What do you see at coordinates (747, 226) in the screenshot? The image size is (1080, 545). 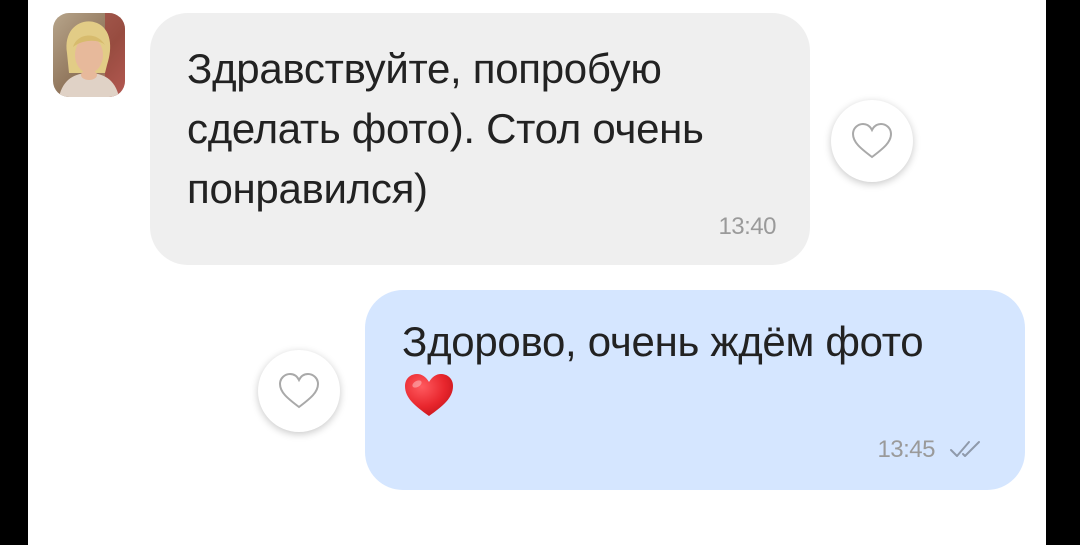 I see `message-time: 13:40` at bounding box center [747, 226].